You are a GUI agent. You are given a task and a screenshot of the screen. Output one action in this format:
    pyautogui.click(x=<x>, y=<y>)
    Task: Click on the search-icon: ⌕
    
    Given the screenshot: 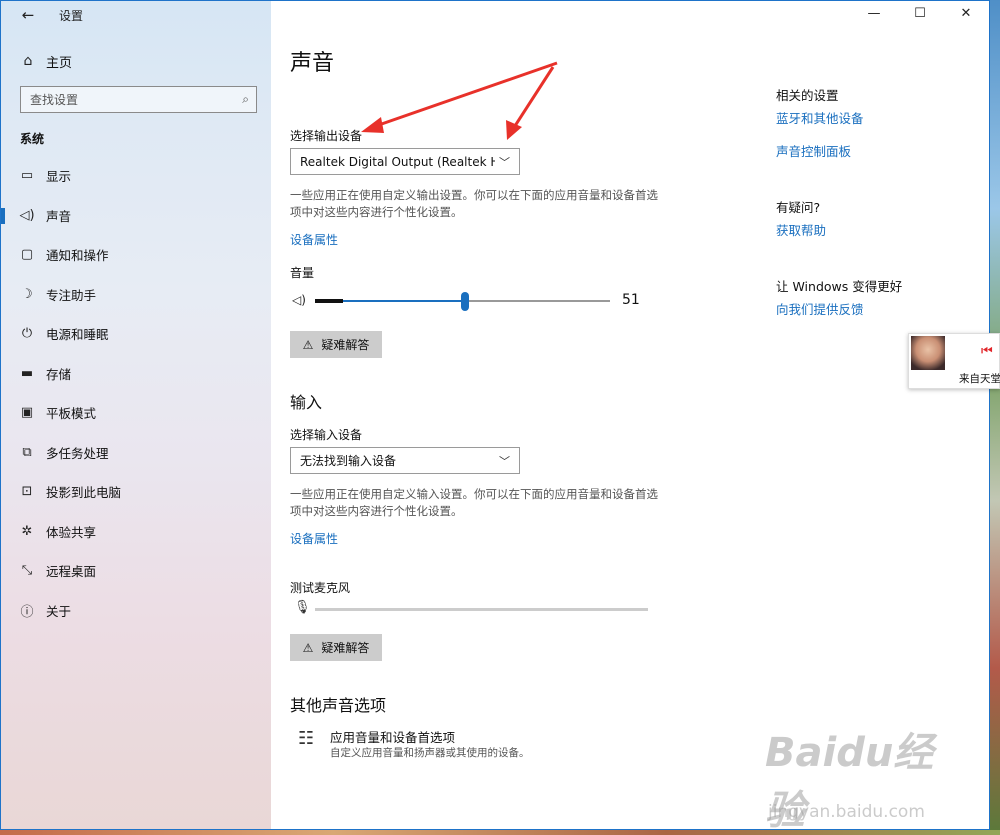 What is the action you would take?
    pyautogui.click(x=245, y=99)
    